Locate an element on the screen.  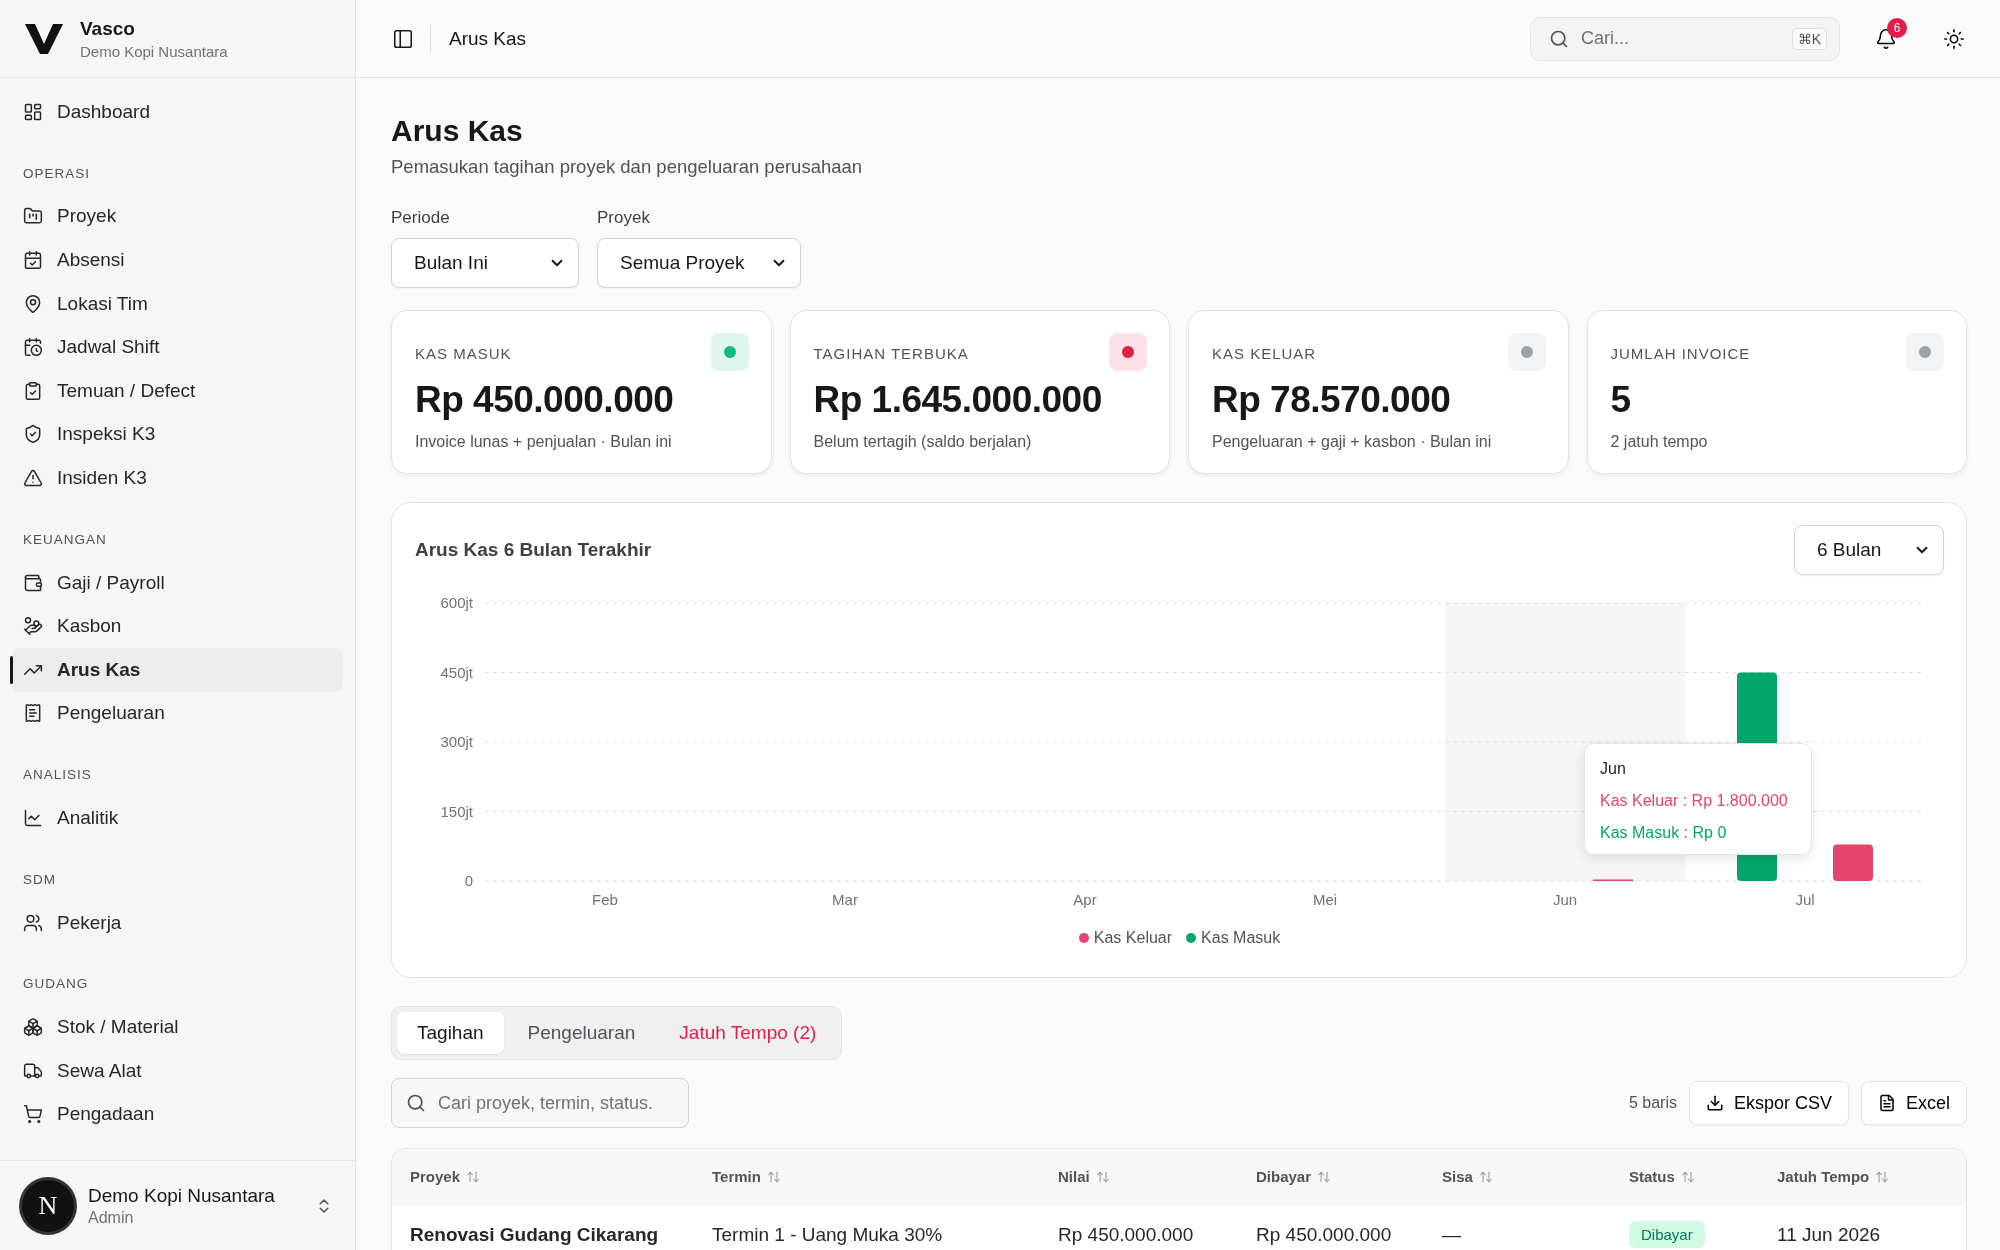
tooltip-line: Kas Keluar : Rp 1.800.000 is located at coordinates (1694, 801).